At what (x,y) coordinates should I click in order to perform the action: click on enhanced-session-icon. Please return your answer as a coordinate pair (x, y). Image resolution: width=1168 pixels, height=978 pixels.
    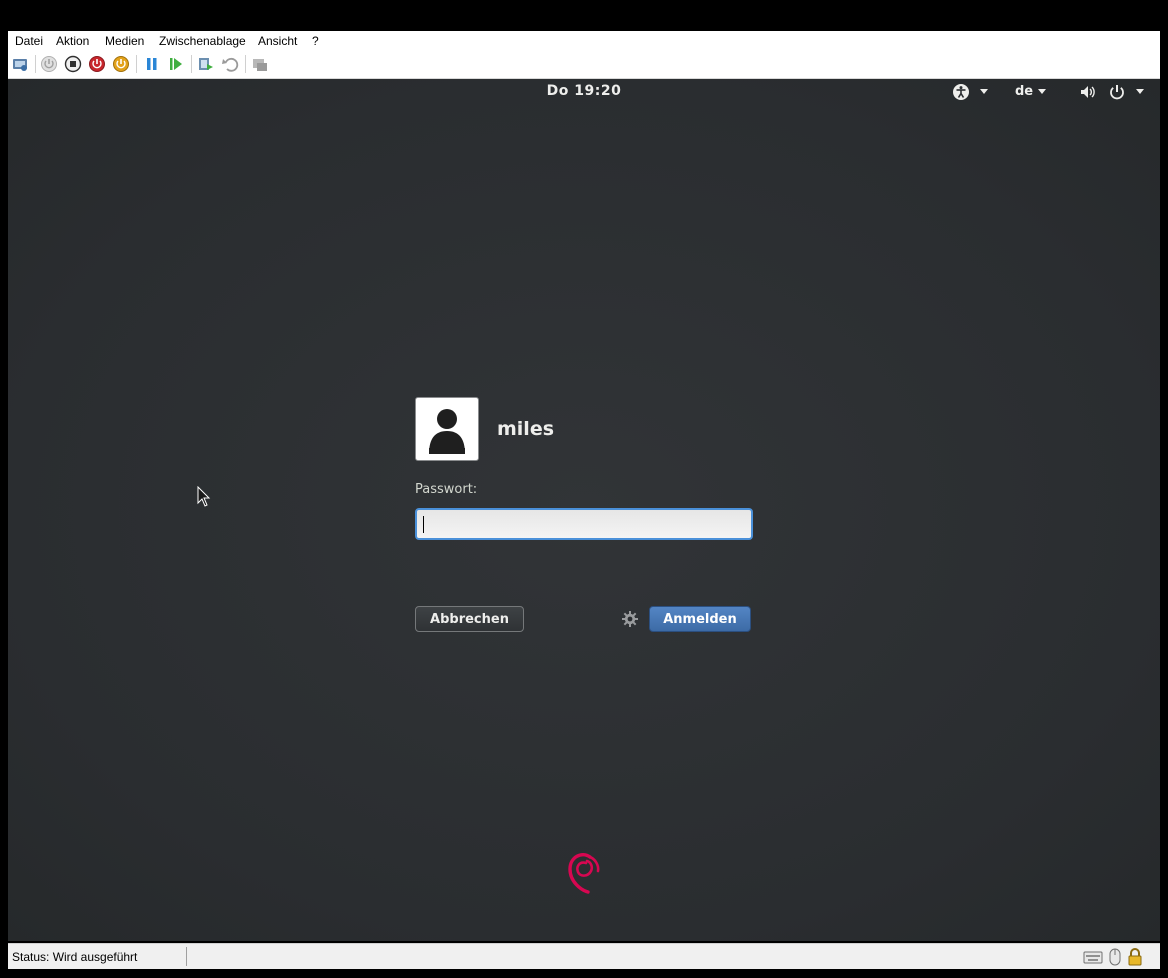
    Looking at the image, I should click on (260, 64).